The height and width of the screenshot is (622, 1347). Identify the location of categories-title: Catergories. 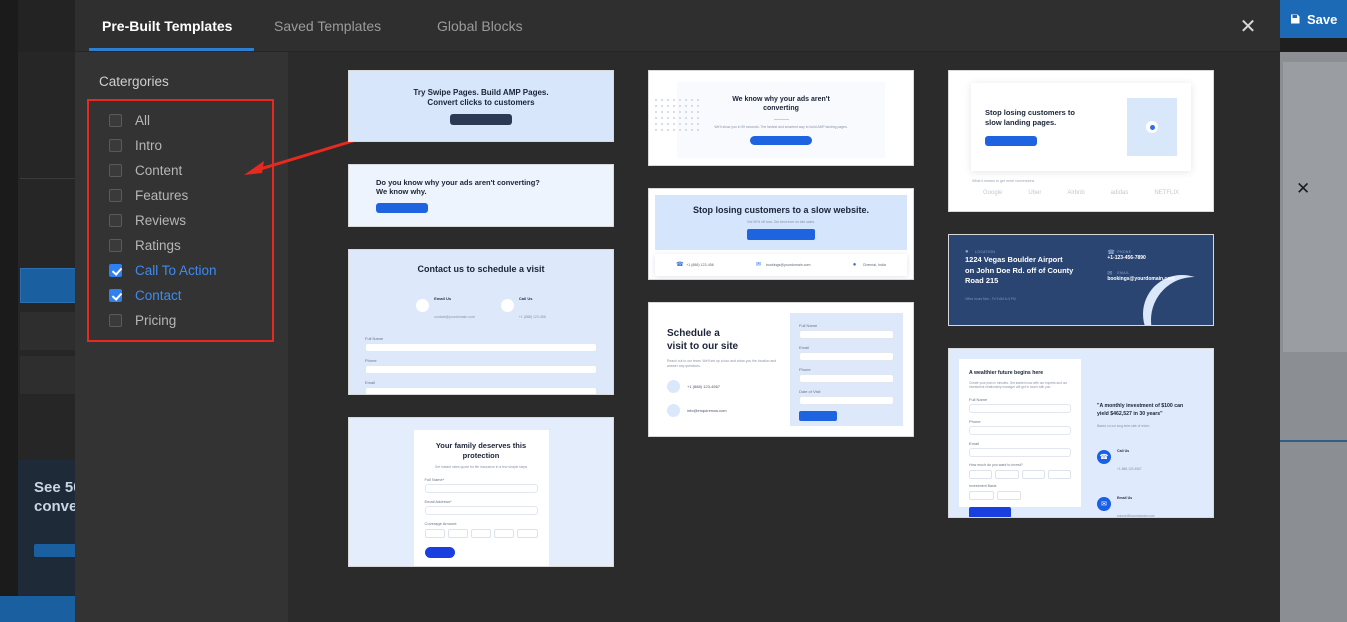
(134, 81).